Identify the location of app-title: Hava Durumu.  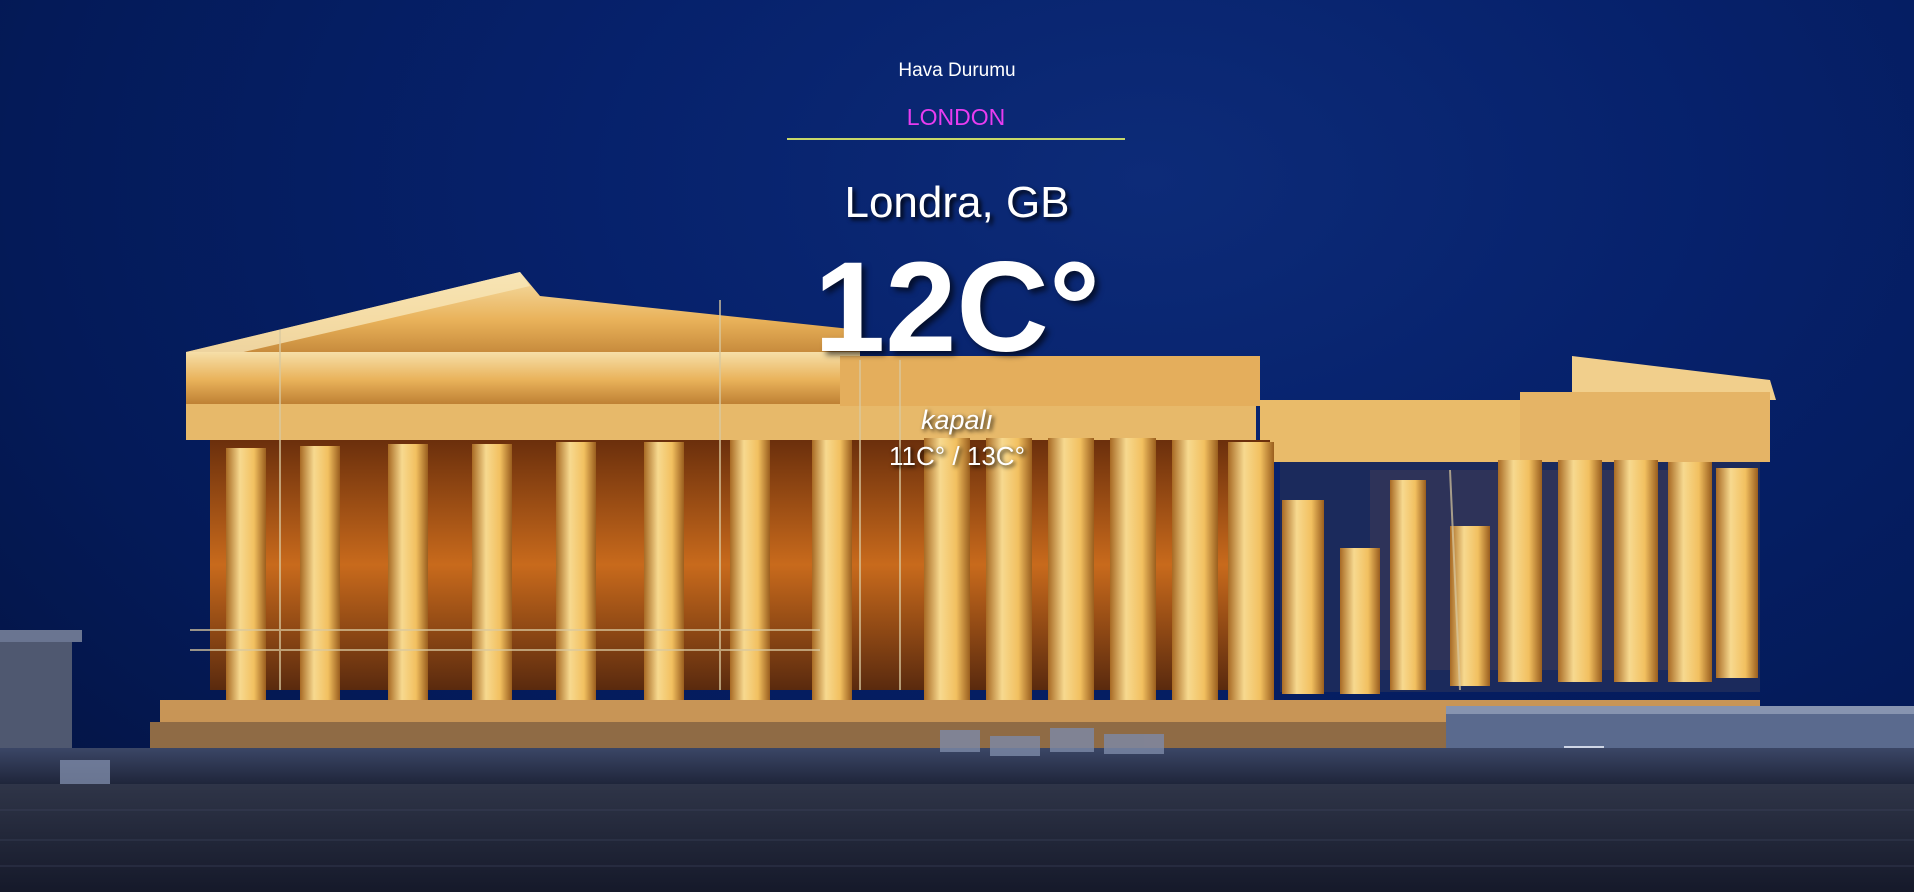
(957, 70).